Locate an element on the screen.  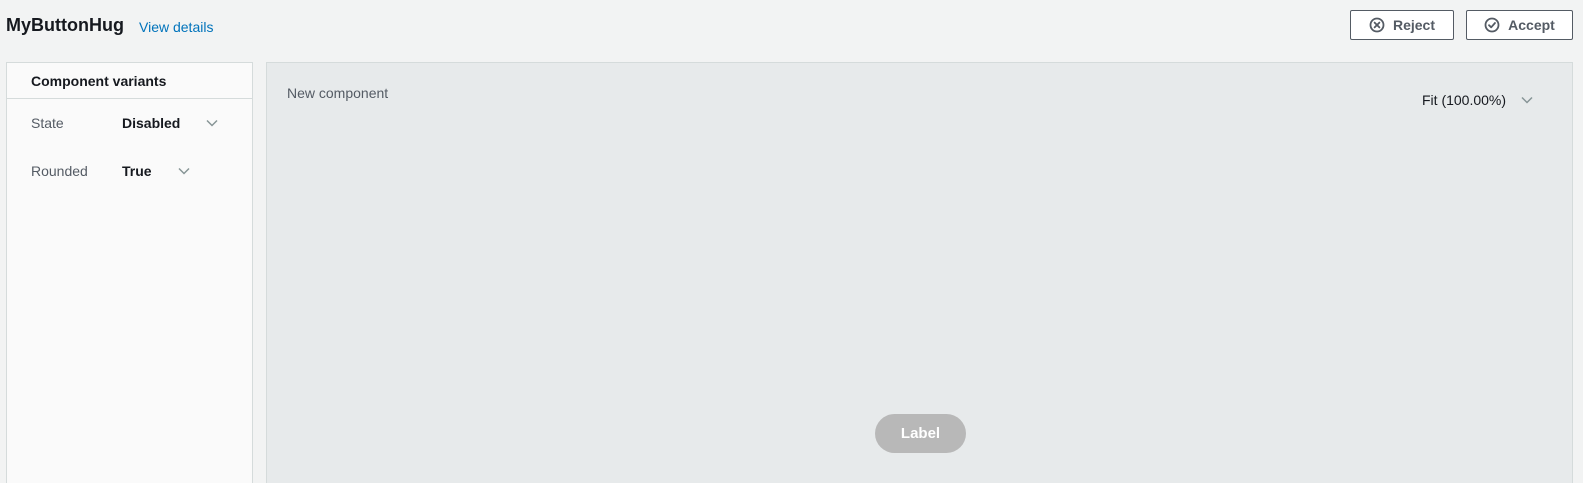
variant-row-rounded: Rounded True is located at coordinates (111, 171).